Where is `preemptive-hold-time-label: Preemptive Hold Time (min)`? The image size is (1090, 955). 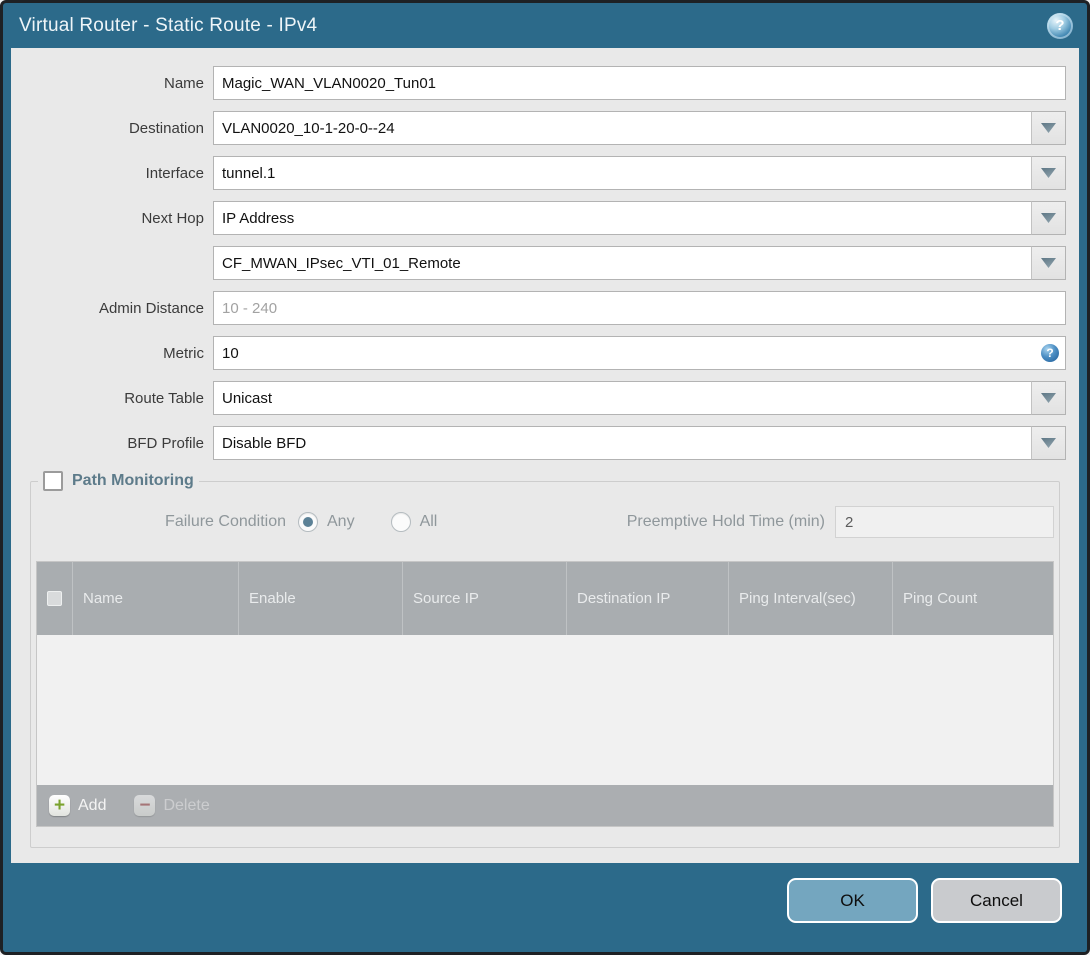
preemptive-hold-time-label: Preemptive Hold Time (min) is located at coordinates (725, 521).